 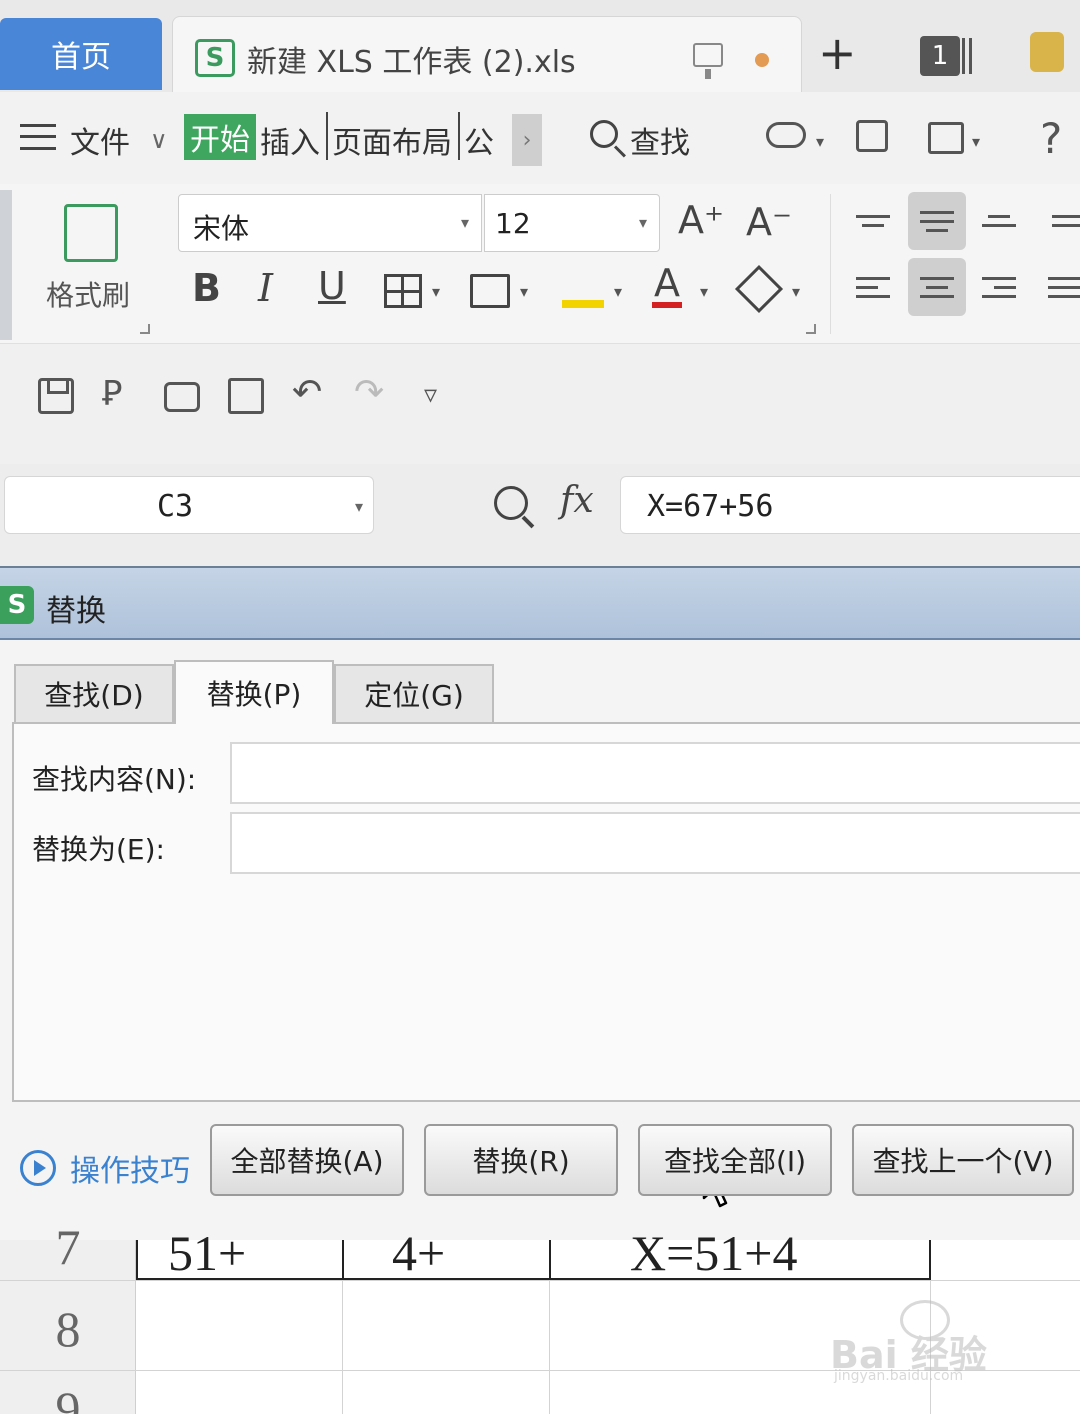 What do you see at coordinates (207, 1253) in the screenshot?
I see `cell-a7: 51+` at bounding box center [207, 1253].